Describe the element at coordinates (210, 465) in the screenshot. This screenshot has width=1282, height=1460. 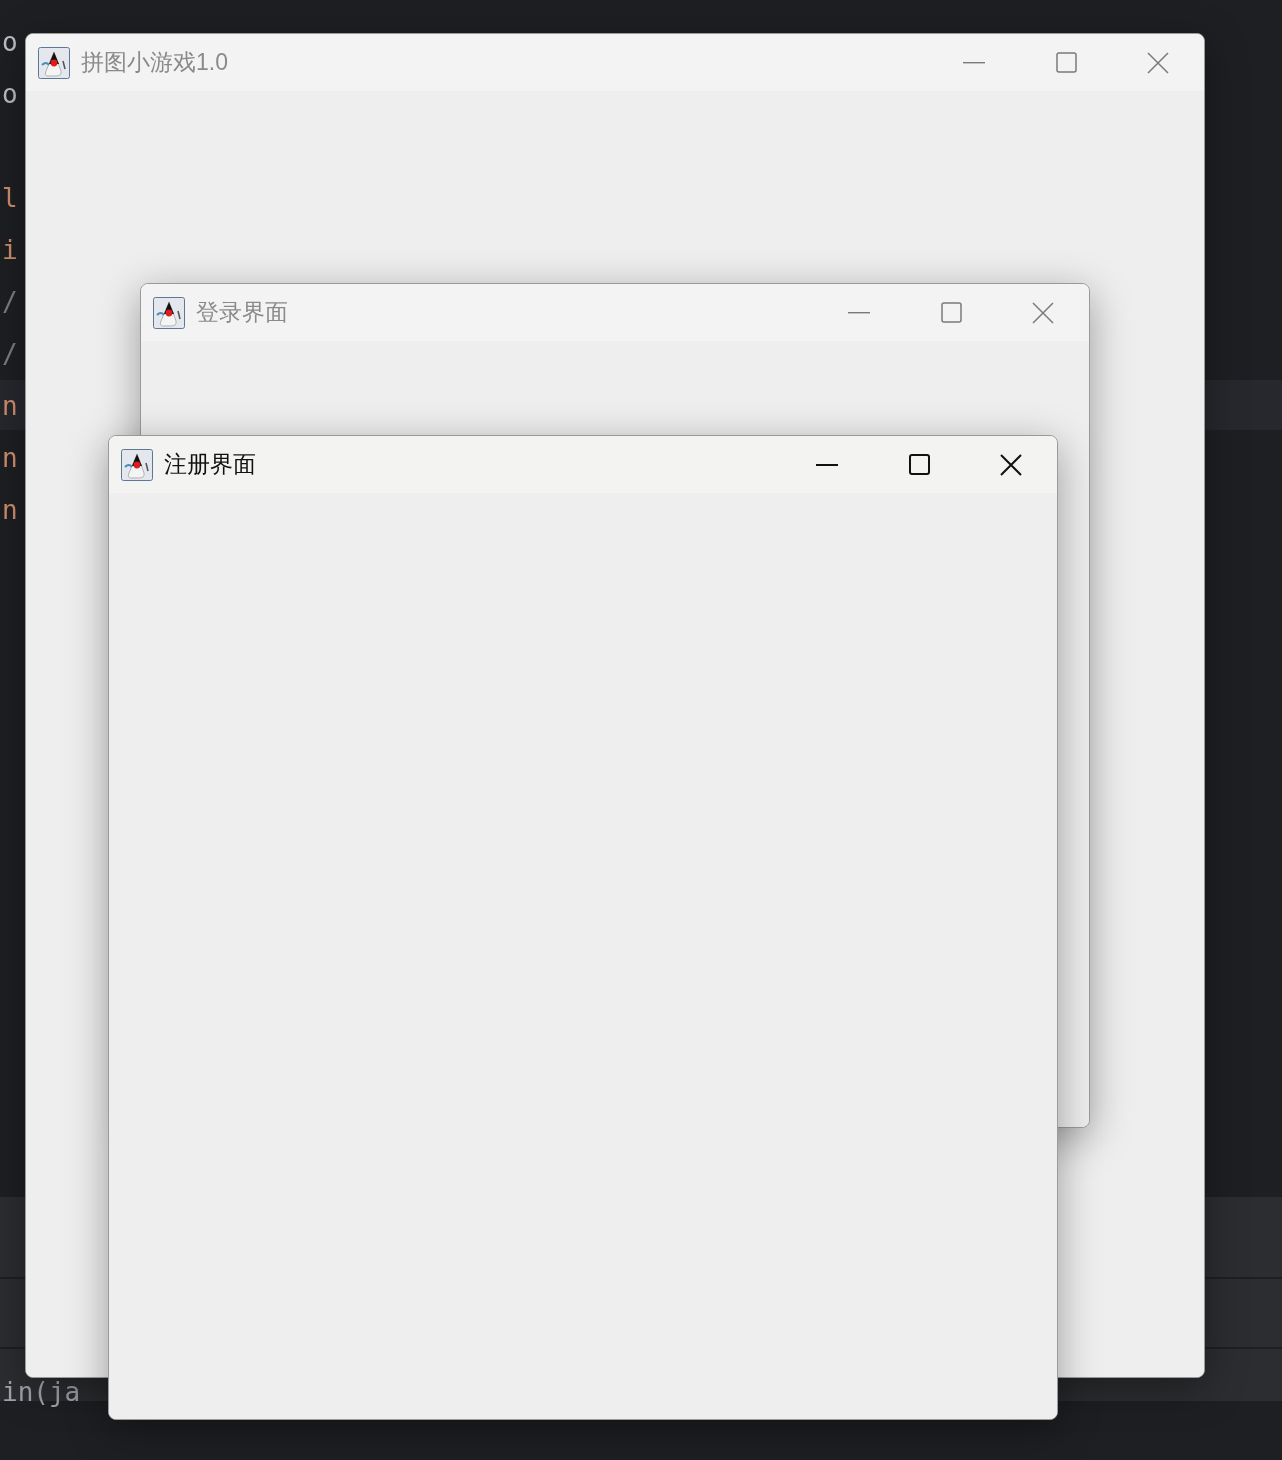
I see `window-title: 注册界面` at that location.